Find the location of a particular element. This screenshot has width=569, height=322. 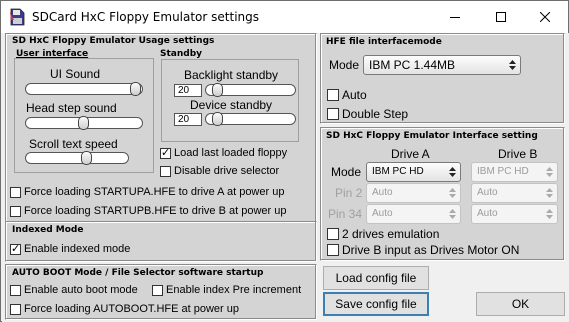

hfe-auto-label: Auto is located at coordinates (354, 95).